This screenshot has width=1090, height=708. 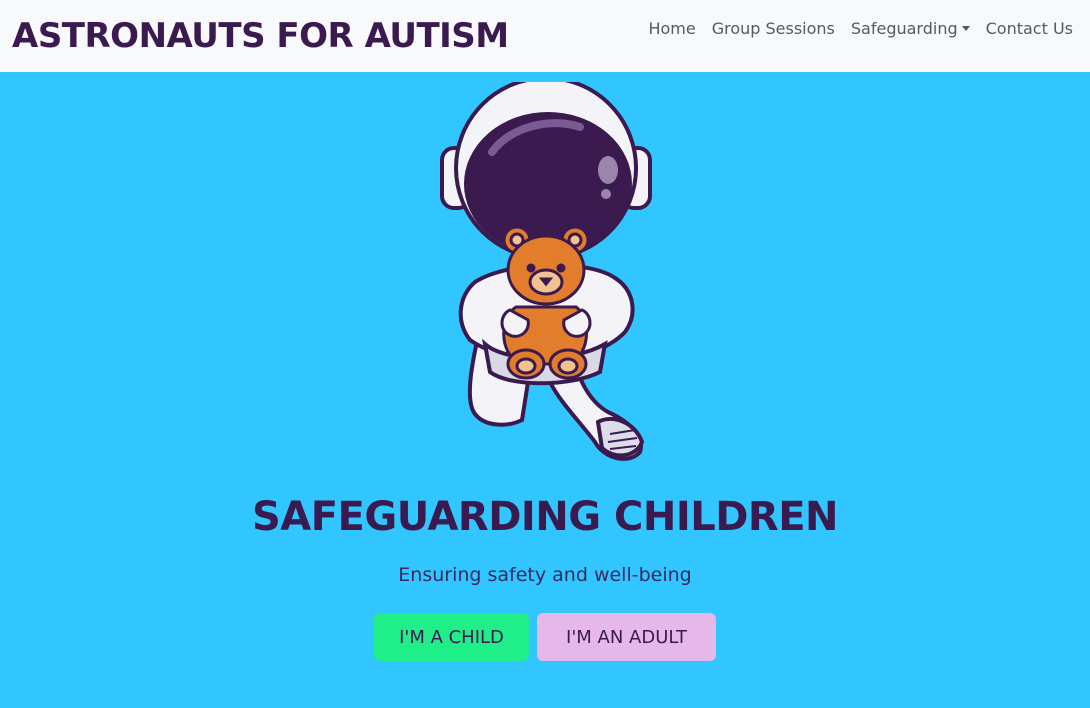 What do you see at coordinates (451, 637) in the screenshot?
I see `child-button: I'M A CHILD` at bounding box center [451, 637].